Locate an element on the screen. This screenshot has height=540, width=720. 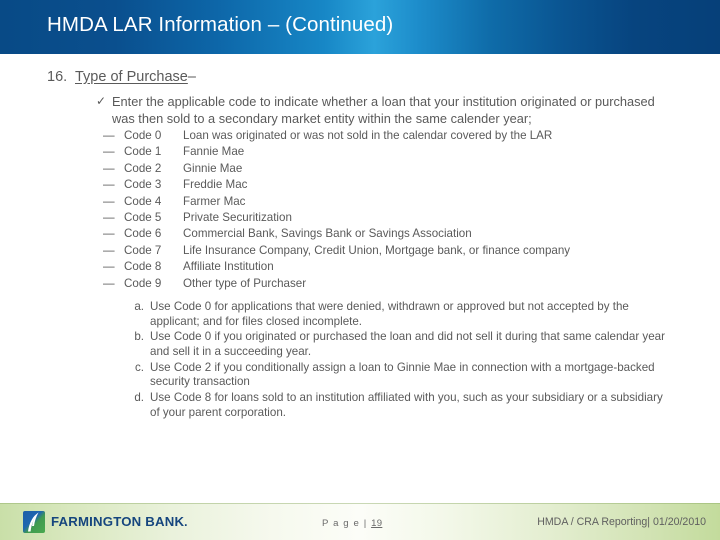
code-desc: Ginnie Mae is located at coordinates (213, 168).